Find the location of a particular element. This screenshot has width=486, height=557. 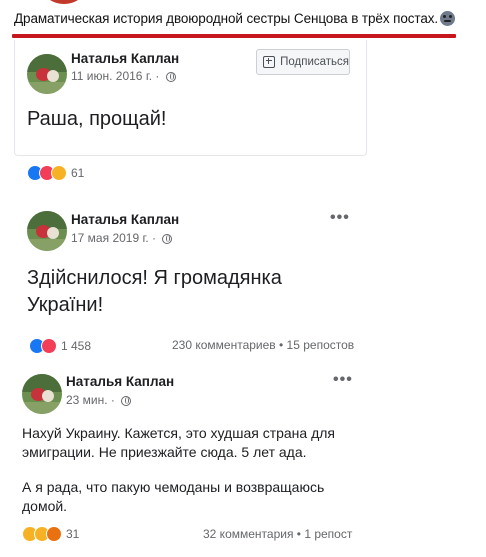

post-text-line: України! is located at coordinates (65, 305).